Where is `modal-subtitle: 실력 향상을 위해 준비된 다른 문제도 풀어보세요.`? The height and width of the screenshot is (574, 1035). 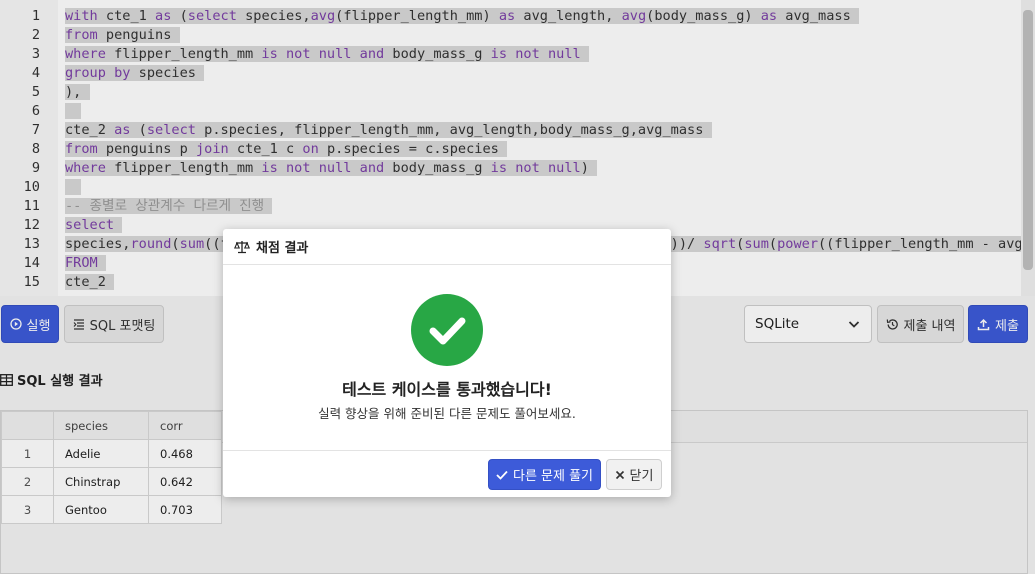
modal-subtitle: 실력 향상을 위해 준비된 다른 문제도 풀어보세요. is located at coordinates (447, 413).